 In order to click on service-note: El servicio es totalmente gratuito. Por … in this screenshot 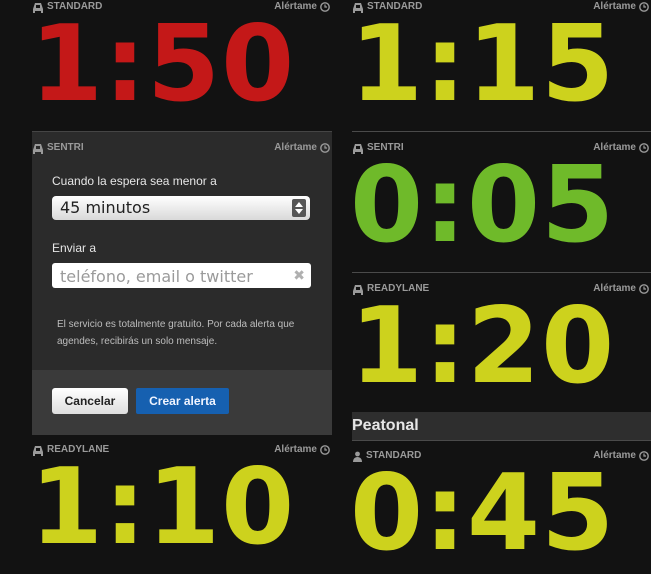, I will do `click(176, 333)`.